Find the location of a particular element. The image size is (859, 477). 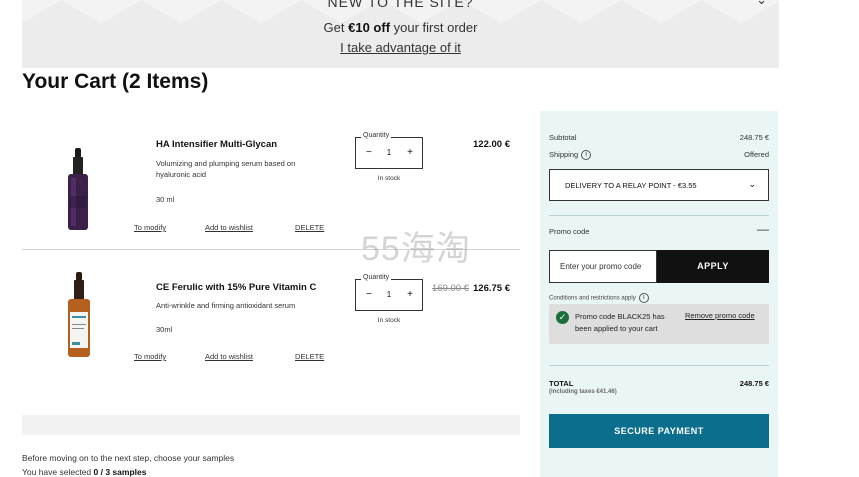

product-size: 30ml is located at coordinates (164, 329).